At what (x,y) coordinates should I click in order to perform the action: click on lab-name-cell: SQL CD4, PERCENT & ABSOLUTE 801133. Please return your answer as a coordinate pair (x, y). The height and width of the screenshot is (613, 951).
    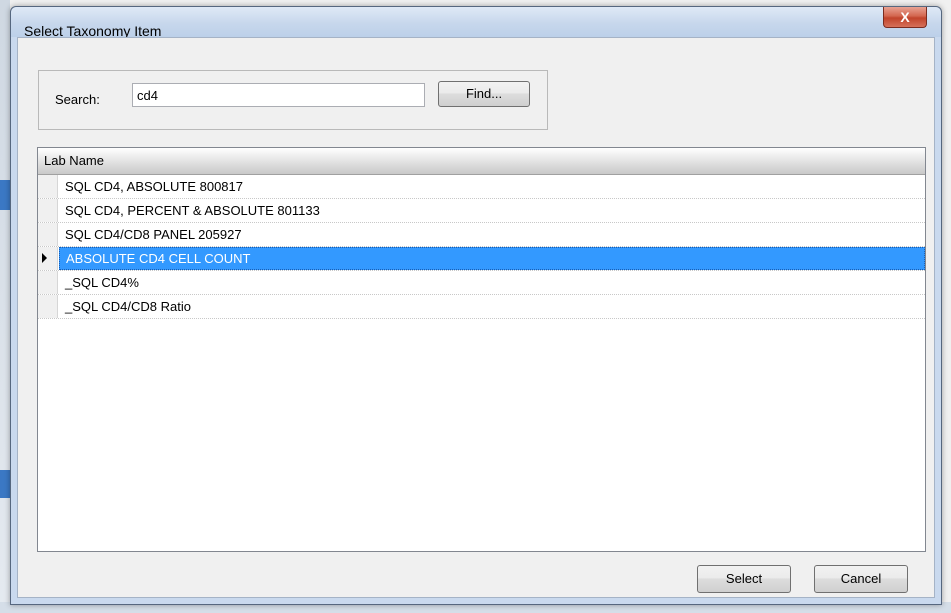
    Looking at the image, I should click on (494, 211).